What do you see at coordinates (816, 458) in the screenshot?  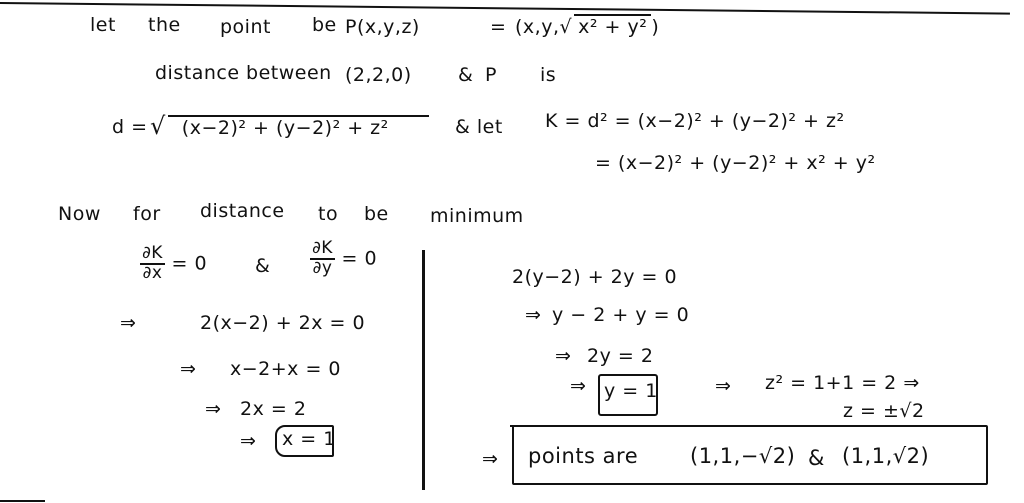 I see `conclusion-ampersand: &` at bounding box center [816, 458].